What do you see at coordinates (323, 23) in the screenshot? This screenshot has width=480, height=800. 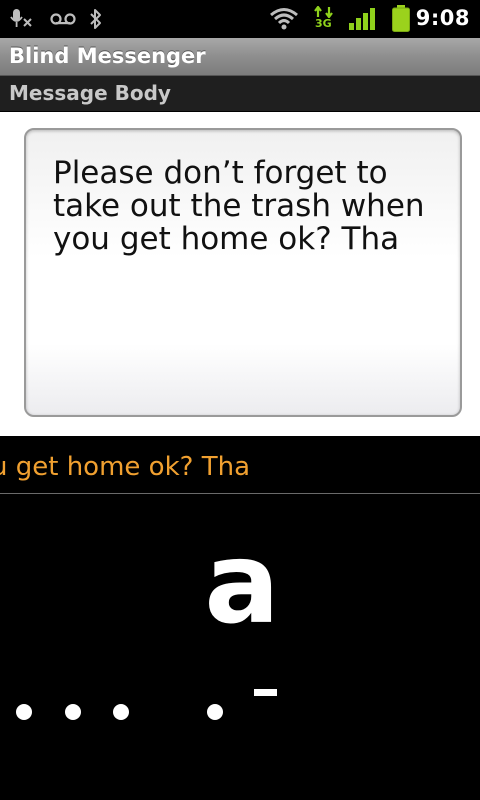 I see `network-type-label: 3G` at bounding box center [323, 23].